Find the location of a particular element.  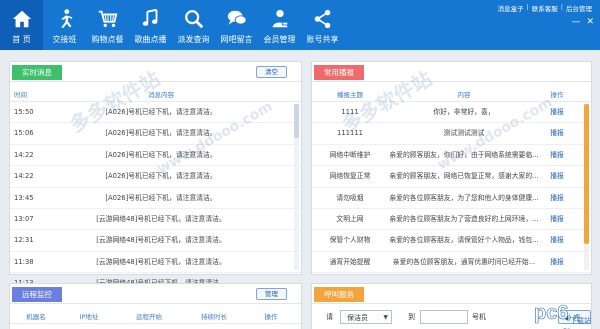

table-row: 15:50 [A026]号机已经下机，请注意清洁。 is located at coordinates (155, 113).